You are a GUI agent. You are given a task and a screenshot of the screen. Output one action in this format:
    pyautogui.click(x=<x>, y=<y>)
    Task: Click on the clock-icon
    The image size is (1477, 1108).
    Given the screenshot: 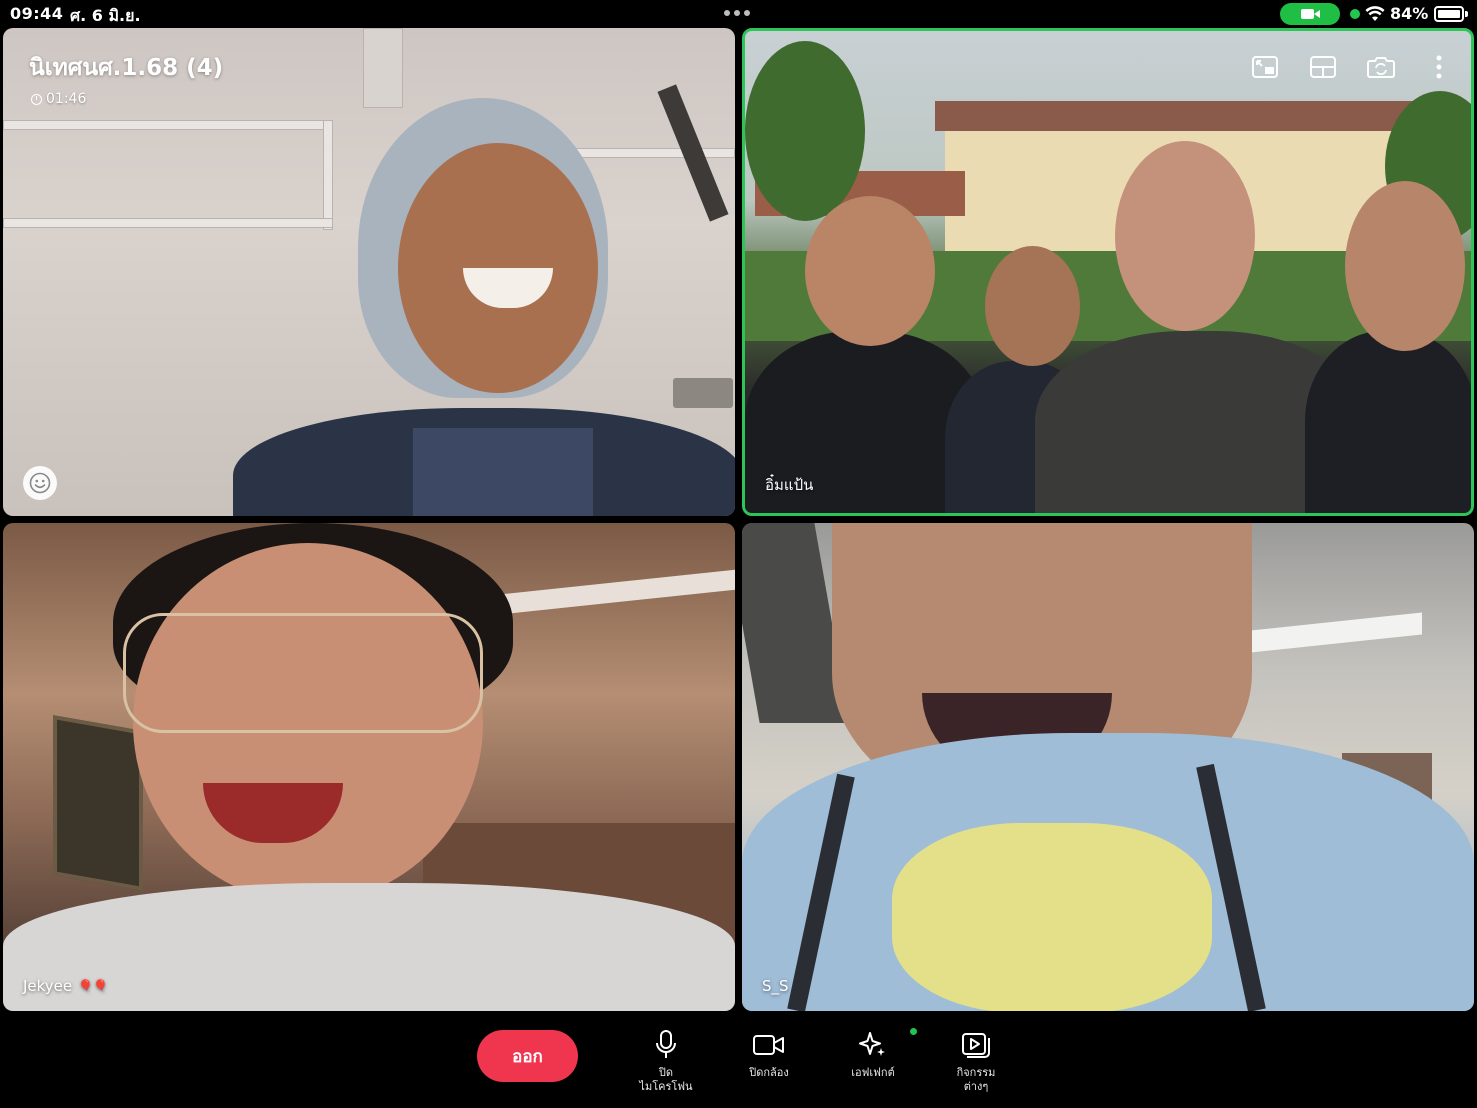 What is the action you would take?
    pyautogui.click(x=36, y=99)
    